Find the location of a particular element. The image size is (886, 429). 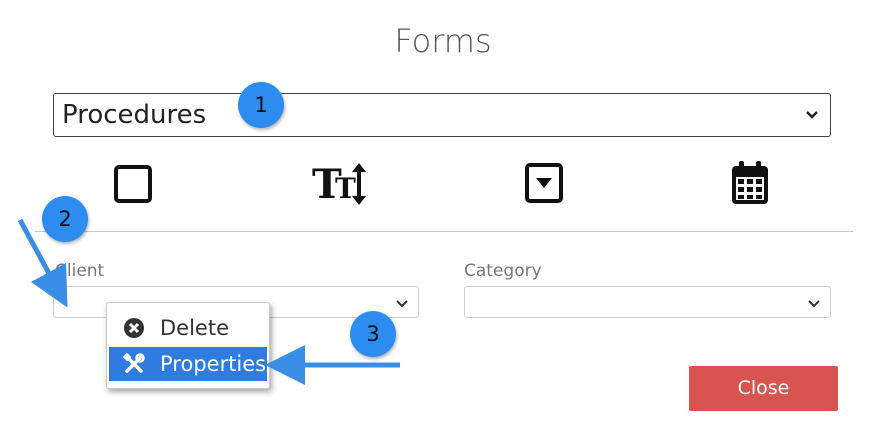

dropdown-icon is located at coordinates (545, 183).